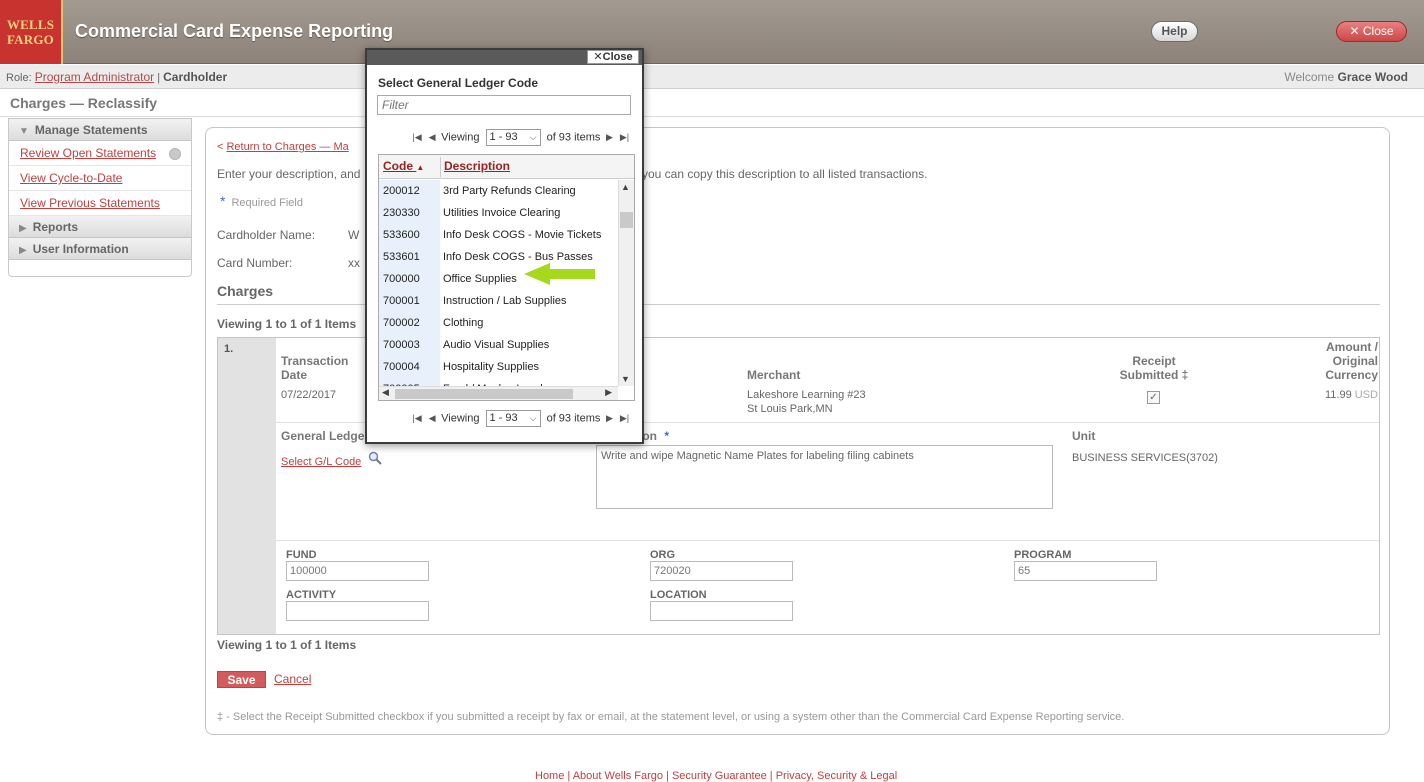 The height and width of the screenshot is (782, 1424). I want to click on sidebar-item-label: View Previous Statements, so click(90, 203).